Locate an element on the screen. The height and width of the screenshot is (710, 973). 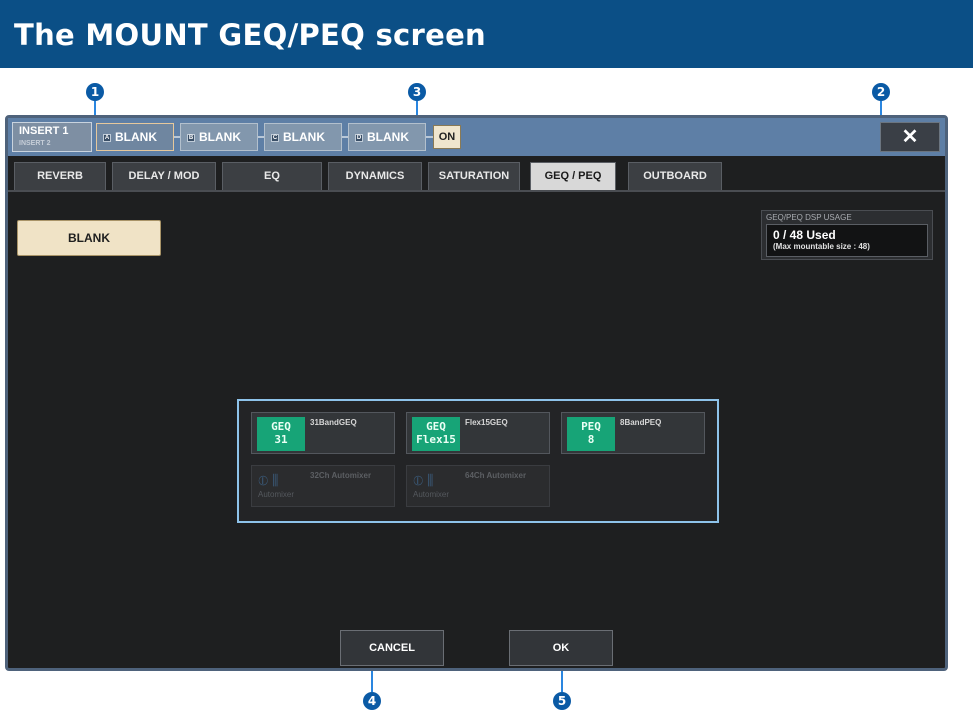
module-8band-peq: PEQ 8 8BandPEQ is located at coordinates (633, 433).